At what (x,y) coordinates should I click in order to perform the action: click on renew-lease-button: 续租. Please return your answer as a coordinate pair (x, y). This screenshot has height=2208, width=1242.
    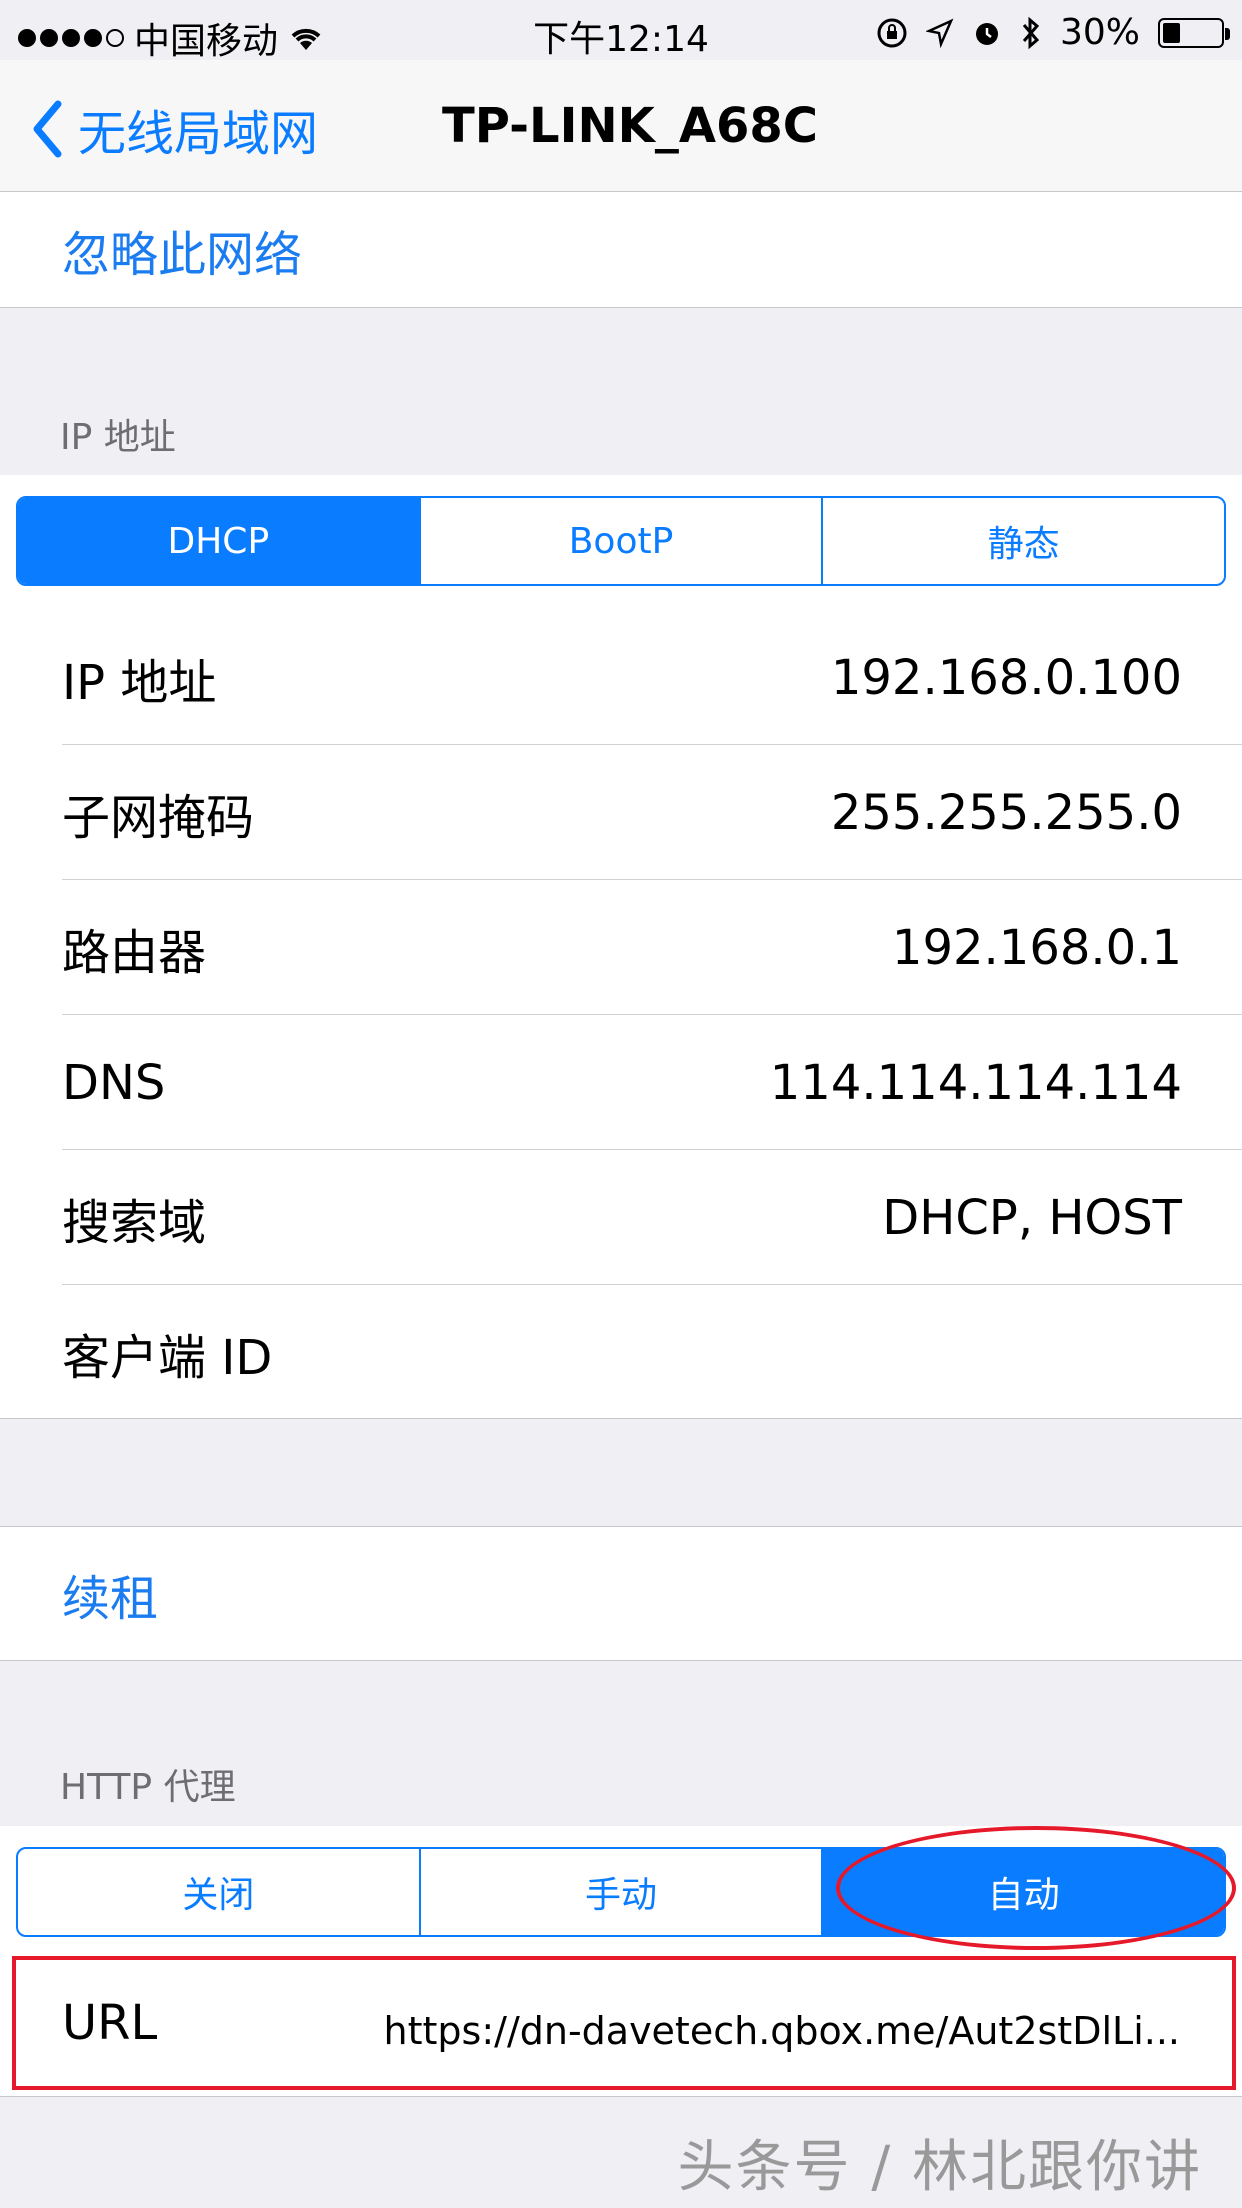
    Looking at the image, I should click on (110, 1594).